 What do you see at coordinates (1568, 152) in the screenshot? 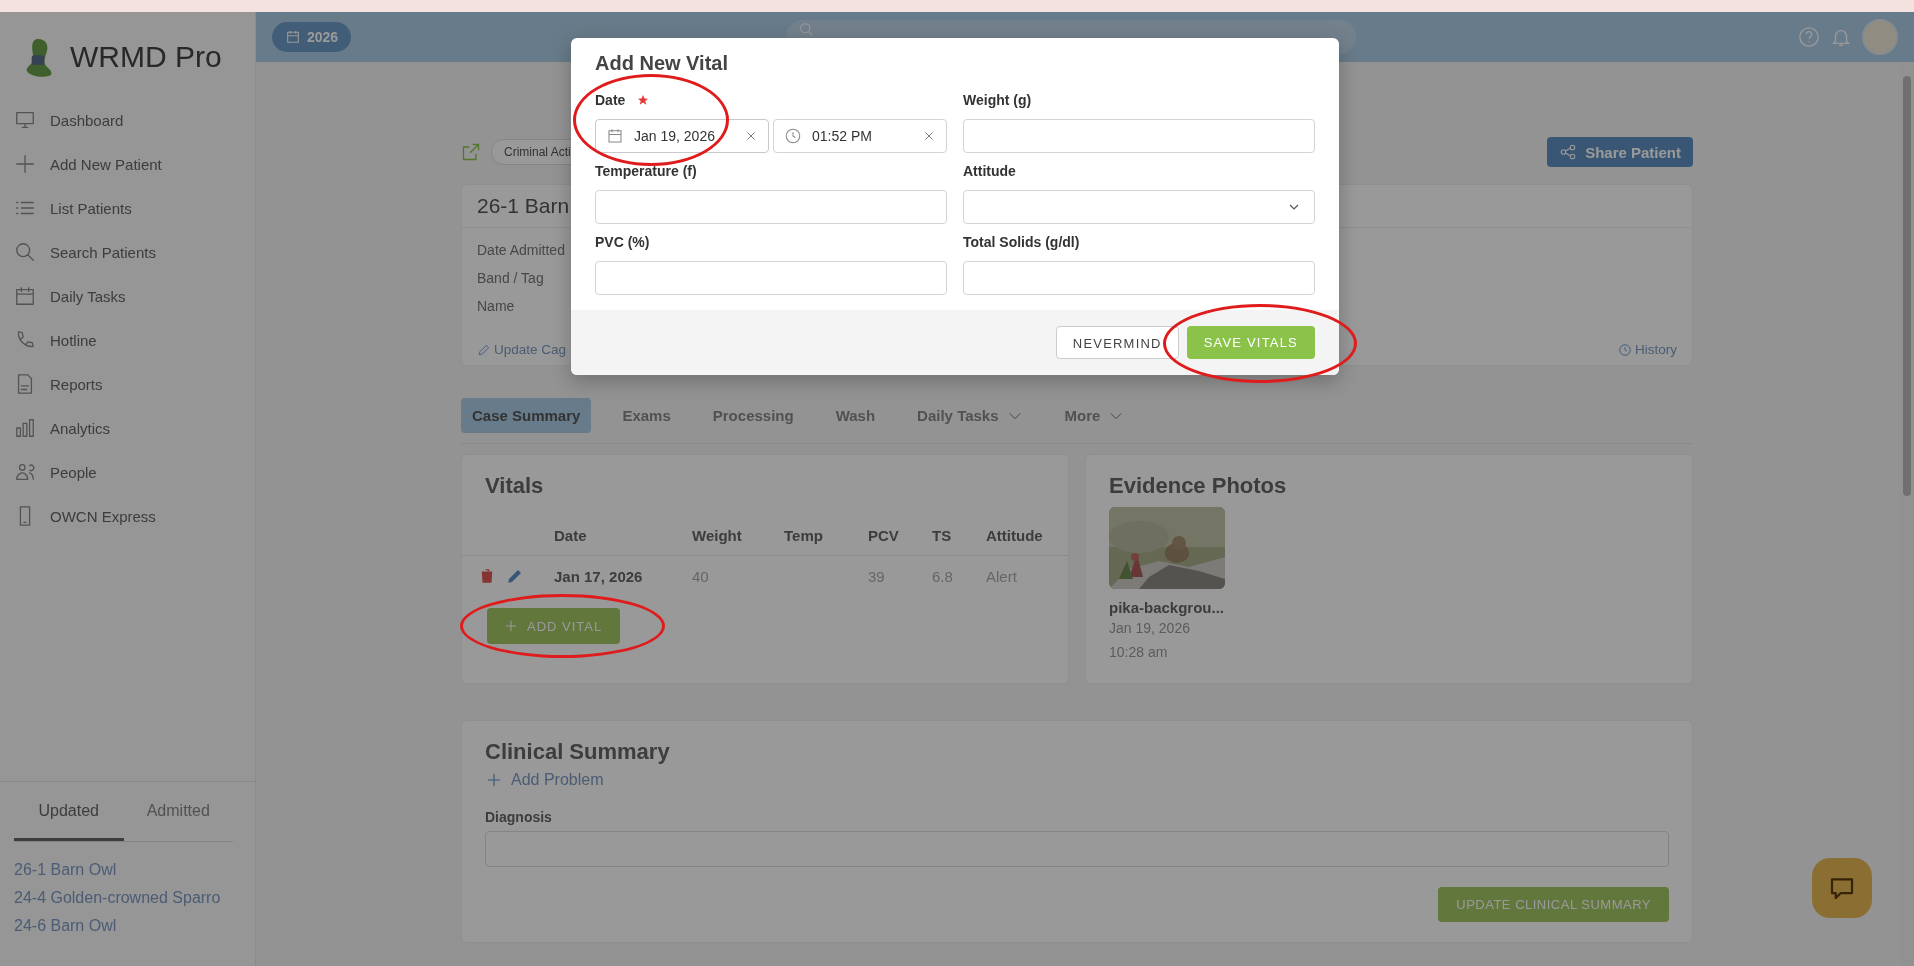
I see `share-icon` at bounding box center [1568, 152].